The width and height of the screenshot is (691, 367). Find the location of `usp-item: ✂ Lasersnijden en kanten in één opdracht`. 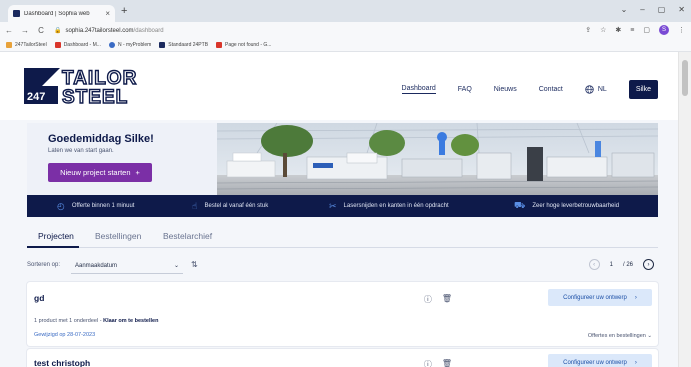

usp-item: ✂ Lasersnijden en kanten in één opdracht is located at coordinates (389, 206).